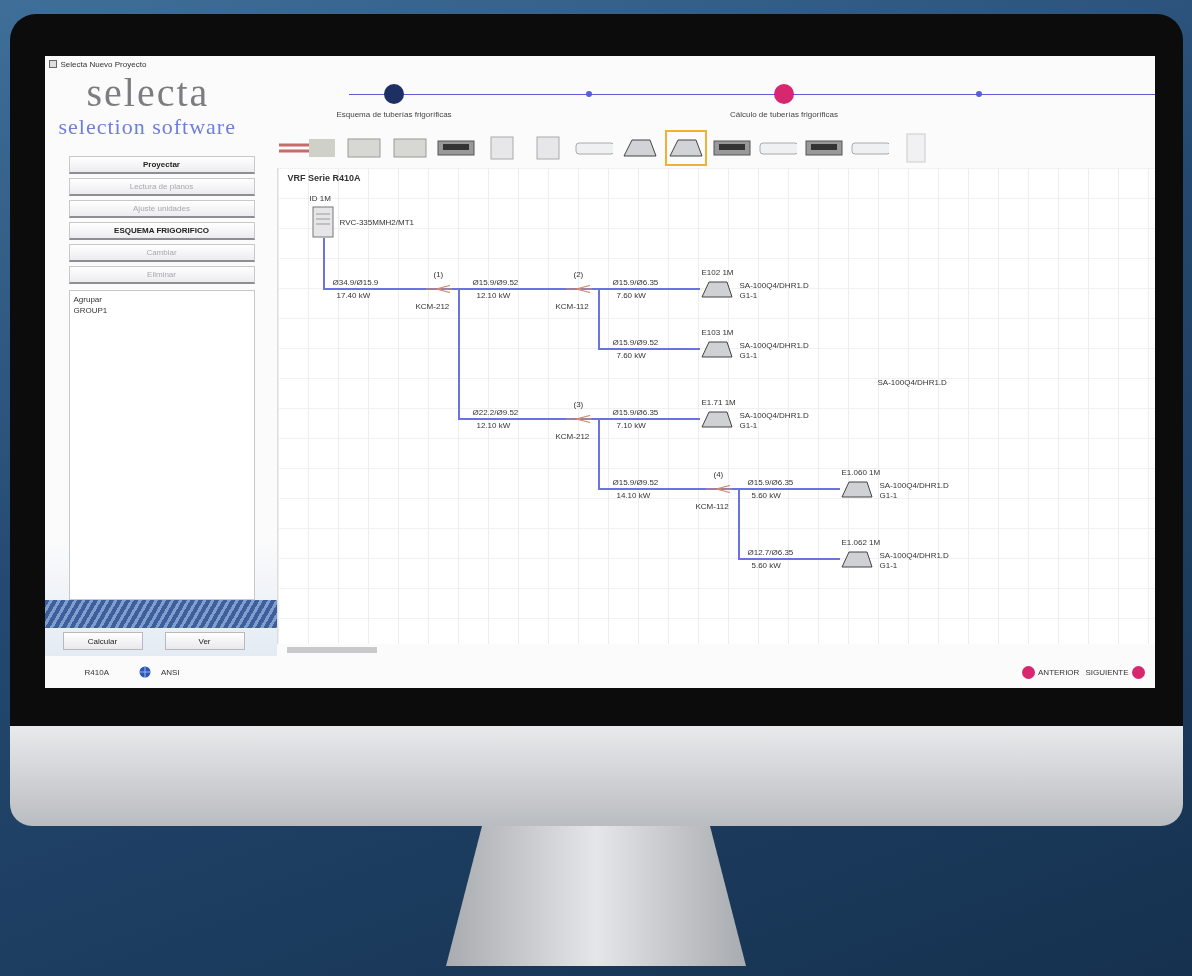 The image size is (1192, 976). What do you see at coordinates (147, 127) in the screenshot?
I see `logo-tagline: selection software` at bounding box center [147, 127].